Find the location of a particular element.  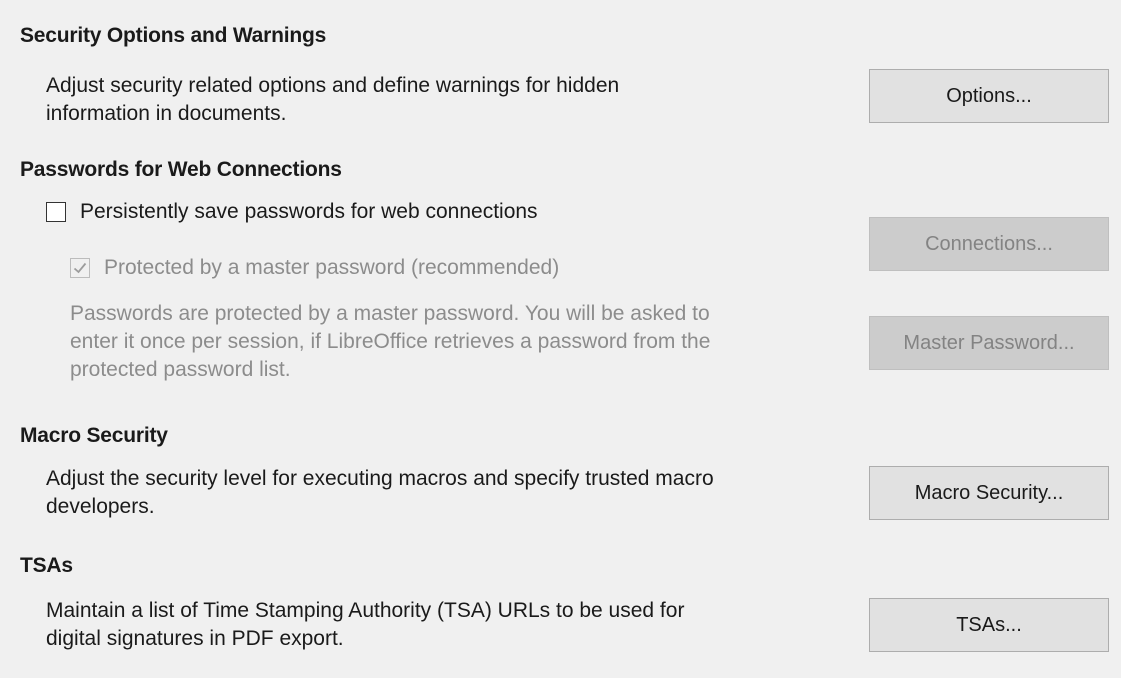

description-line: digital signatures in PDF export. is located at coordinates (195, 638).